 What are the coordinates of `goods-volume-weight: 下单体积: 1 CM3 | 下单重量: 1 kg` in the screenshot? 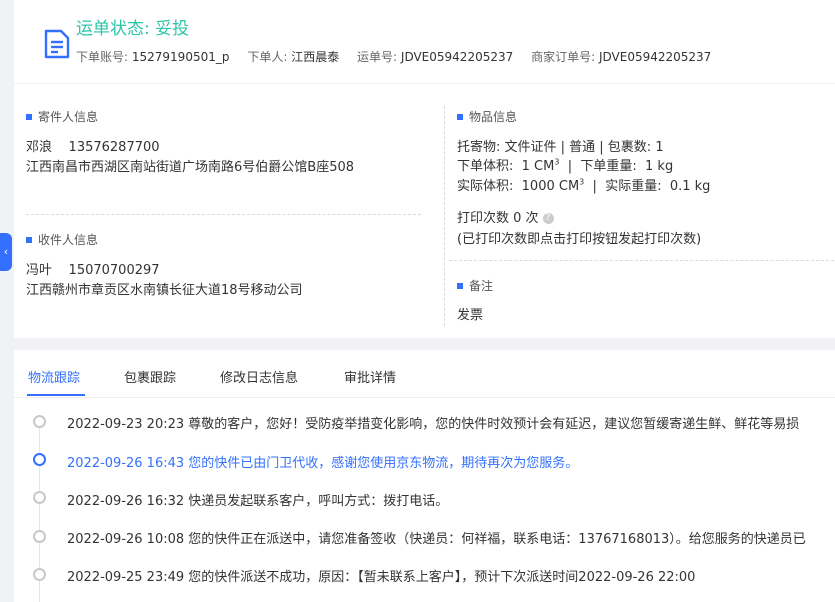 It's located at (565, 165).